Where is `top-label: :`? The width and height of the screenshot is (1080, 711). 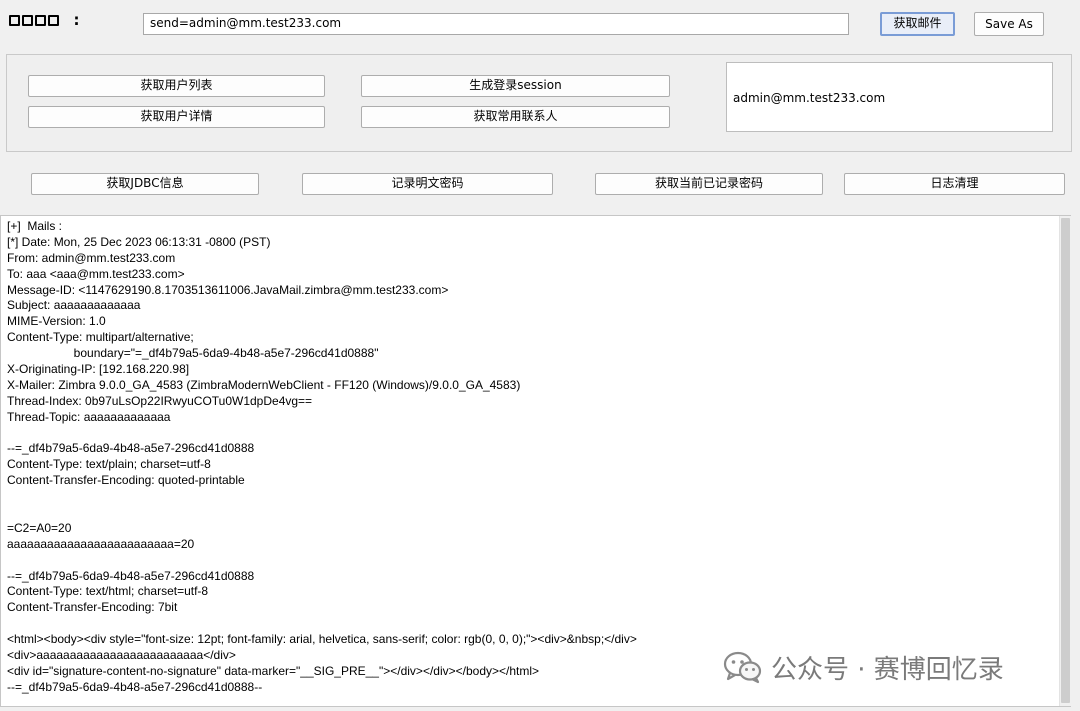
top-label: : is located at coordinates (44, 20).